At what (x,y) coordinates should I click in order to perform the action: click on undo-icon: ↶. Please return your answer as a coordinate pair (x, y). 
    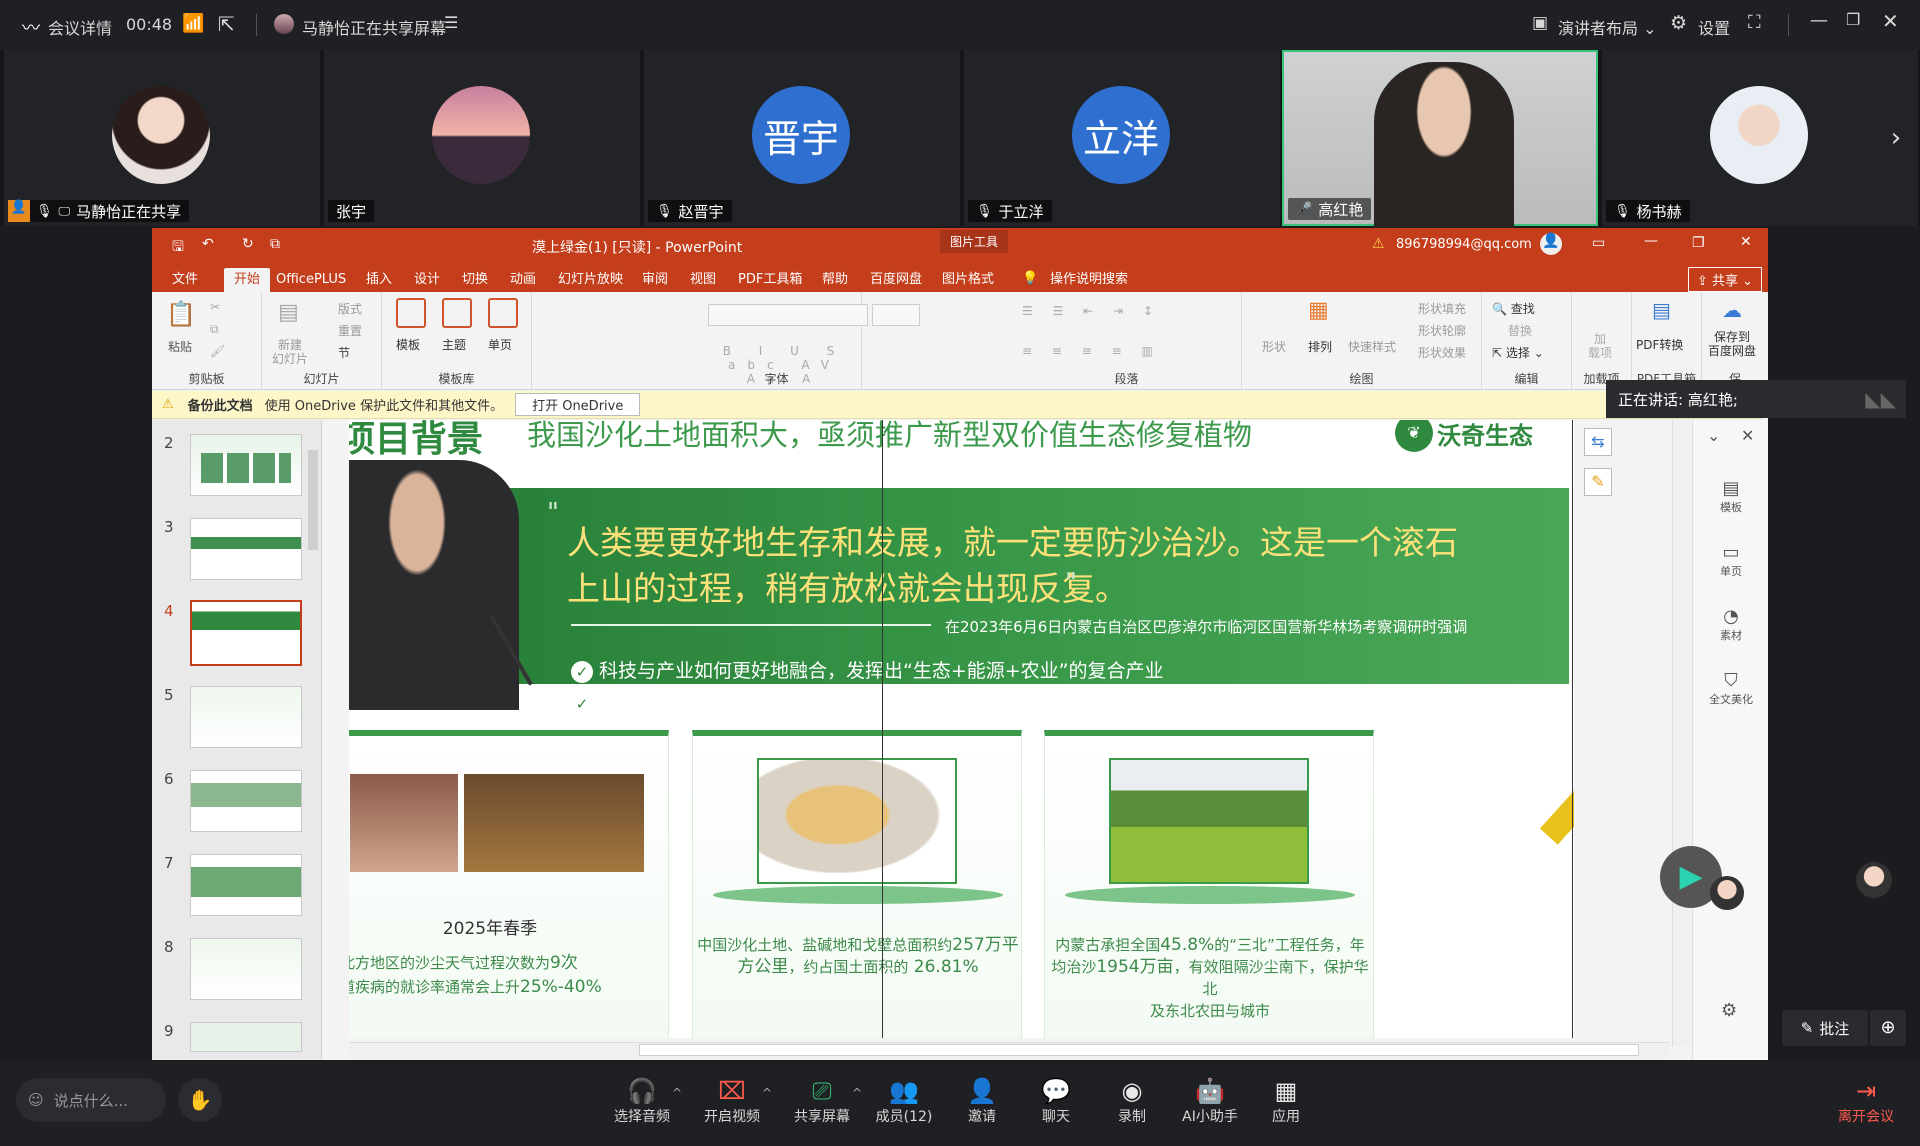
    Looking at the image, I should click on (208, 244).